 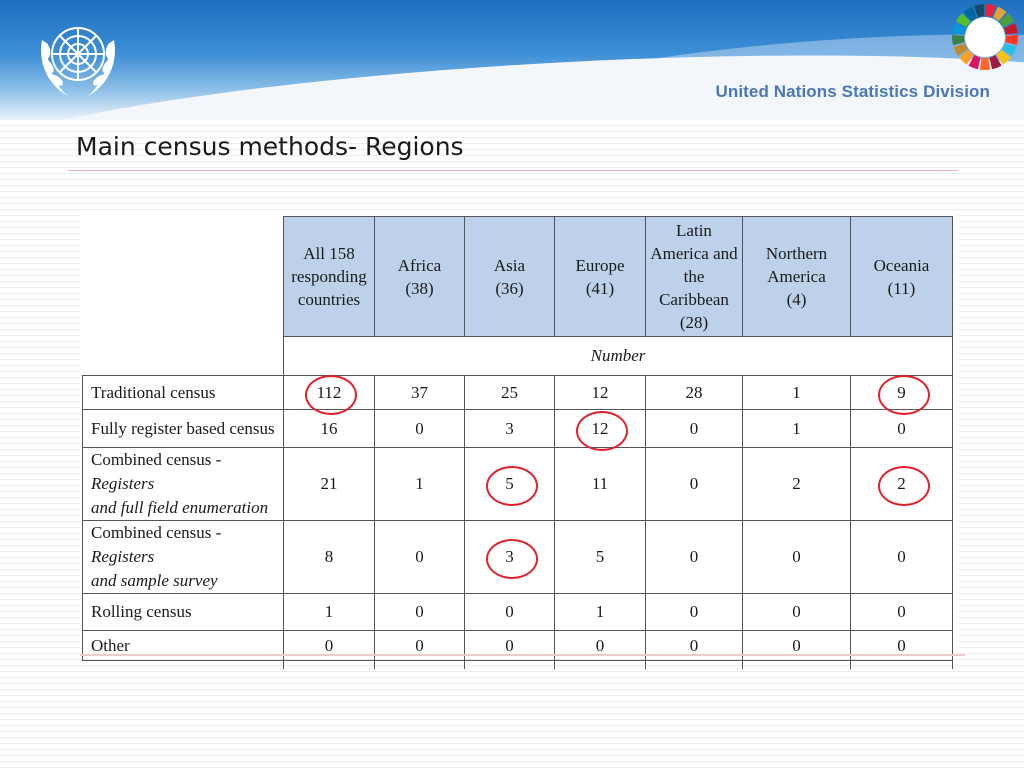 What do you see at coordinates (110, 645) in the screenshot?
I see `row-label-text: Other` at bounding box center [110, 645].